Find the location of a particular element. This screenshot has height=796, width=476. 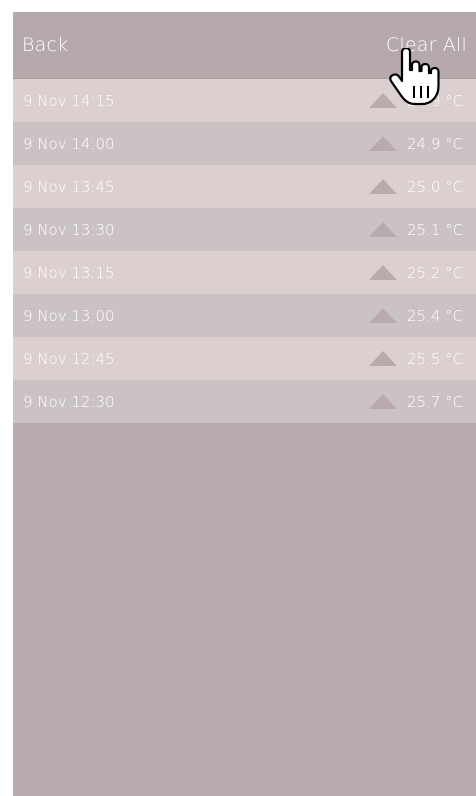

back-button: Back is located at coordinates (45, 45).